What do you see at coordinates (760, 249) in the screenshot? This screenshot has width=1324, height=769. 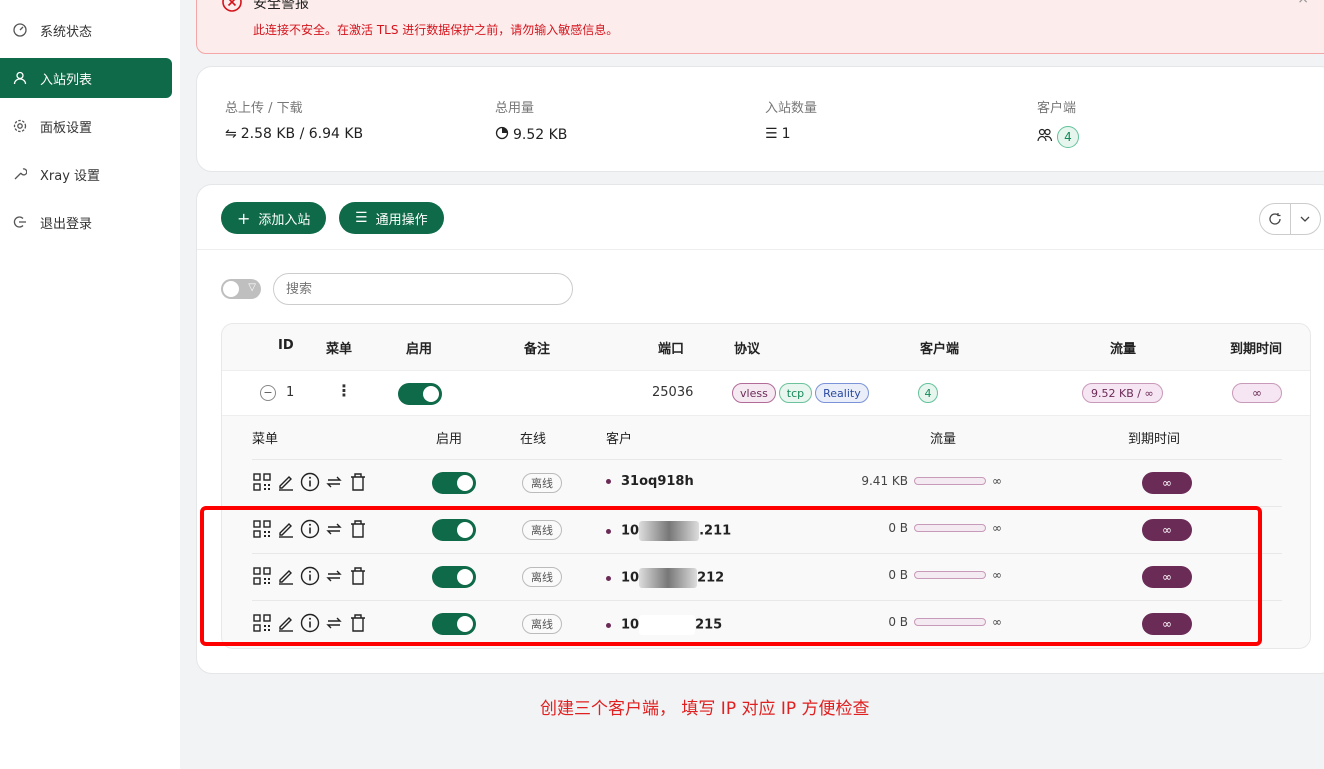 I see `divider` at bounding box center [760, 249].